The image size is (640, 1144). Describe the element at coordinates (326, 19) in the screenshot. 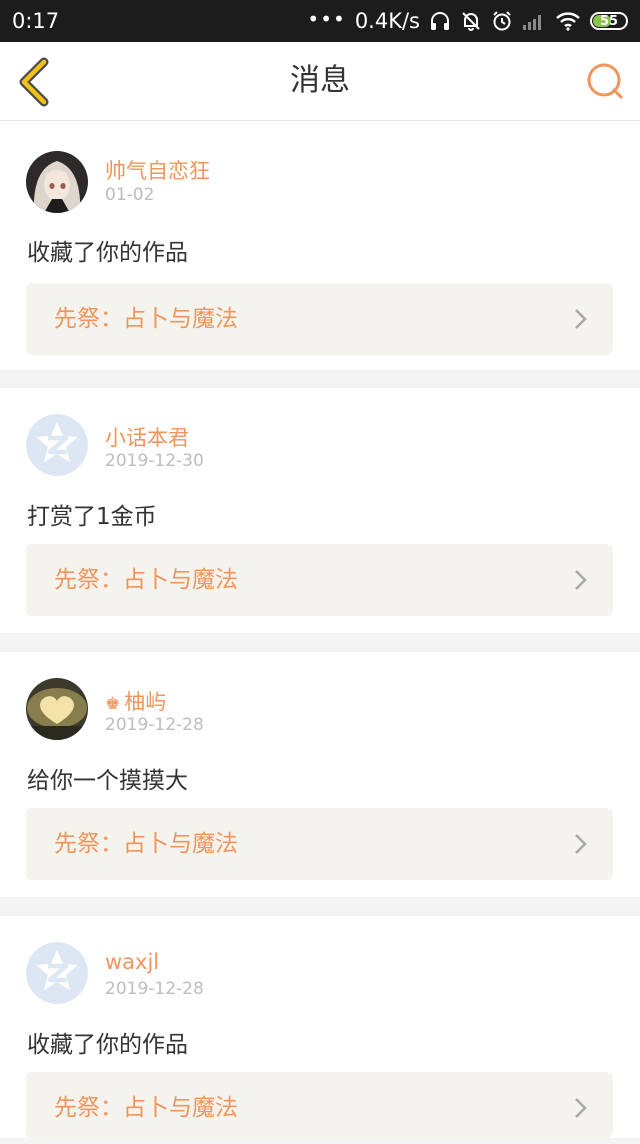

I see `notification-dots: •••` at that location.